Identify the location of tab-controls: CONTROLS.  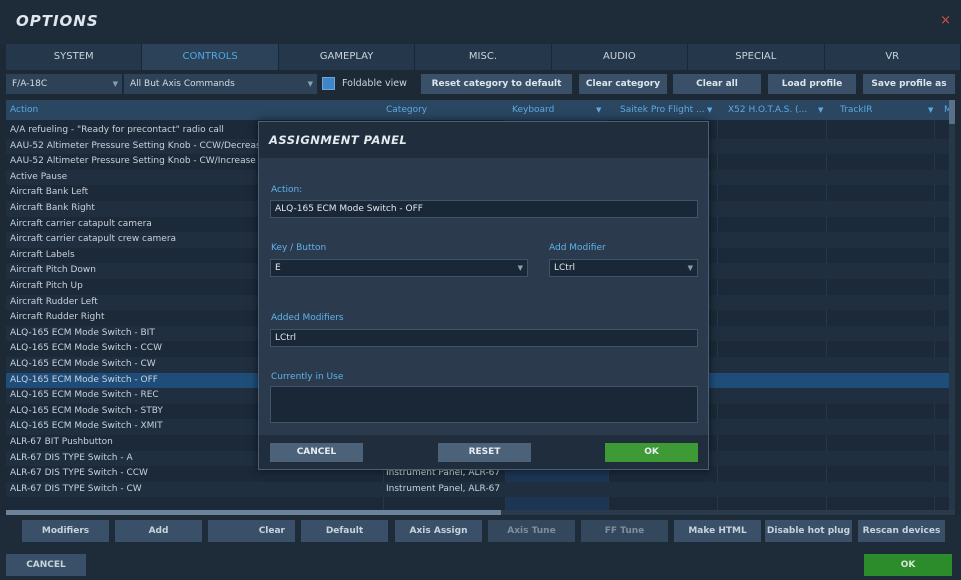
(210, 57).